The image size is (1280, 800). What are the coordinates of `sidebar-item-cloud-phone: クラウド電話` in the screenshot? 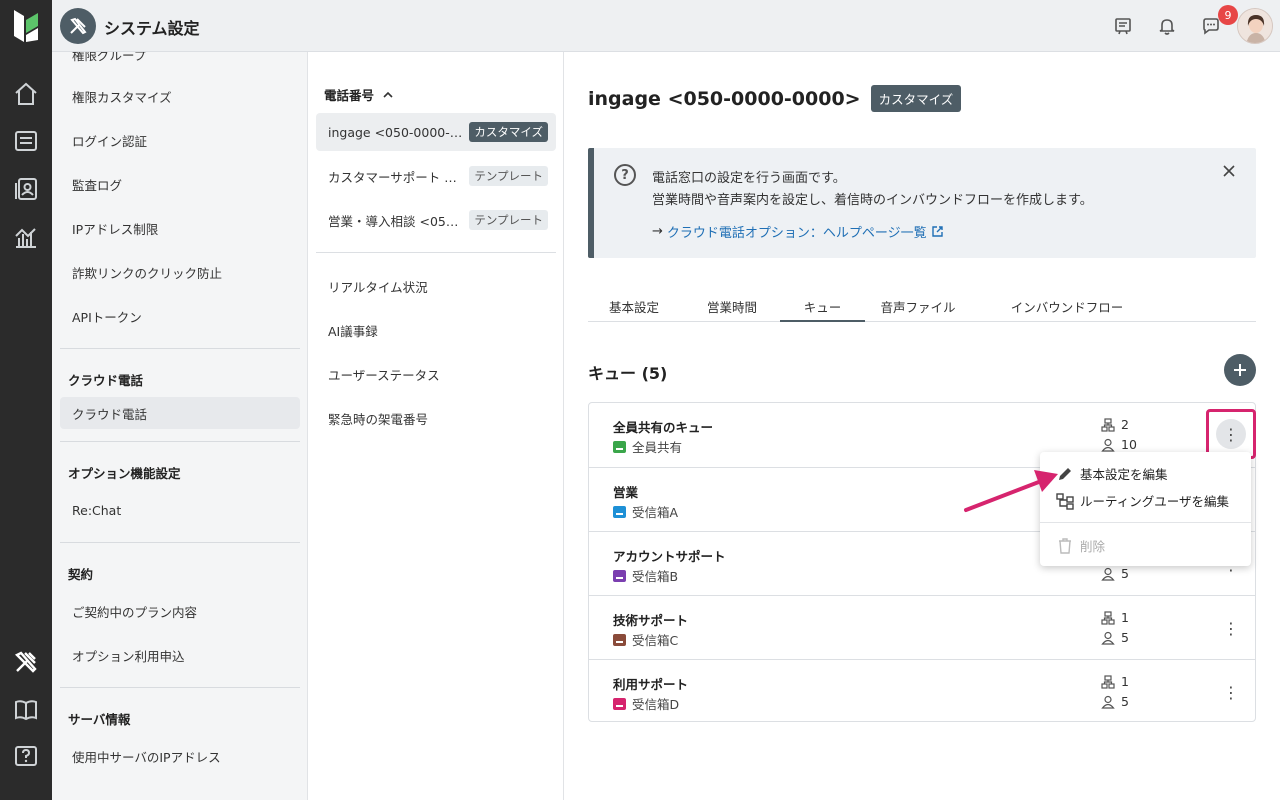 It's located at (180, 413).